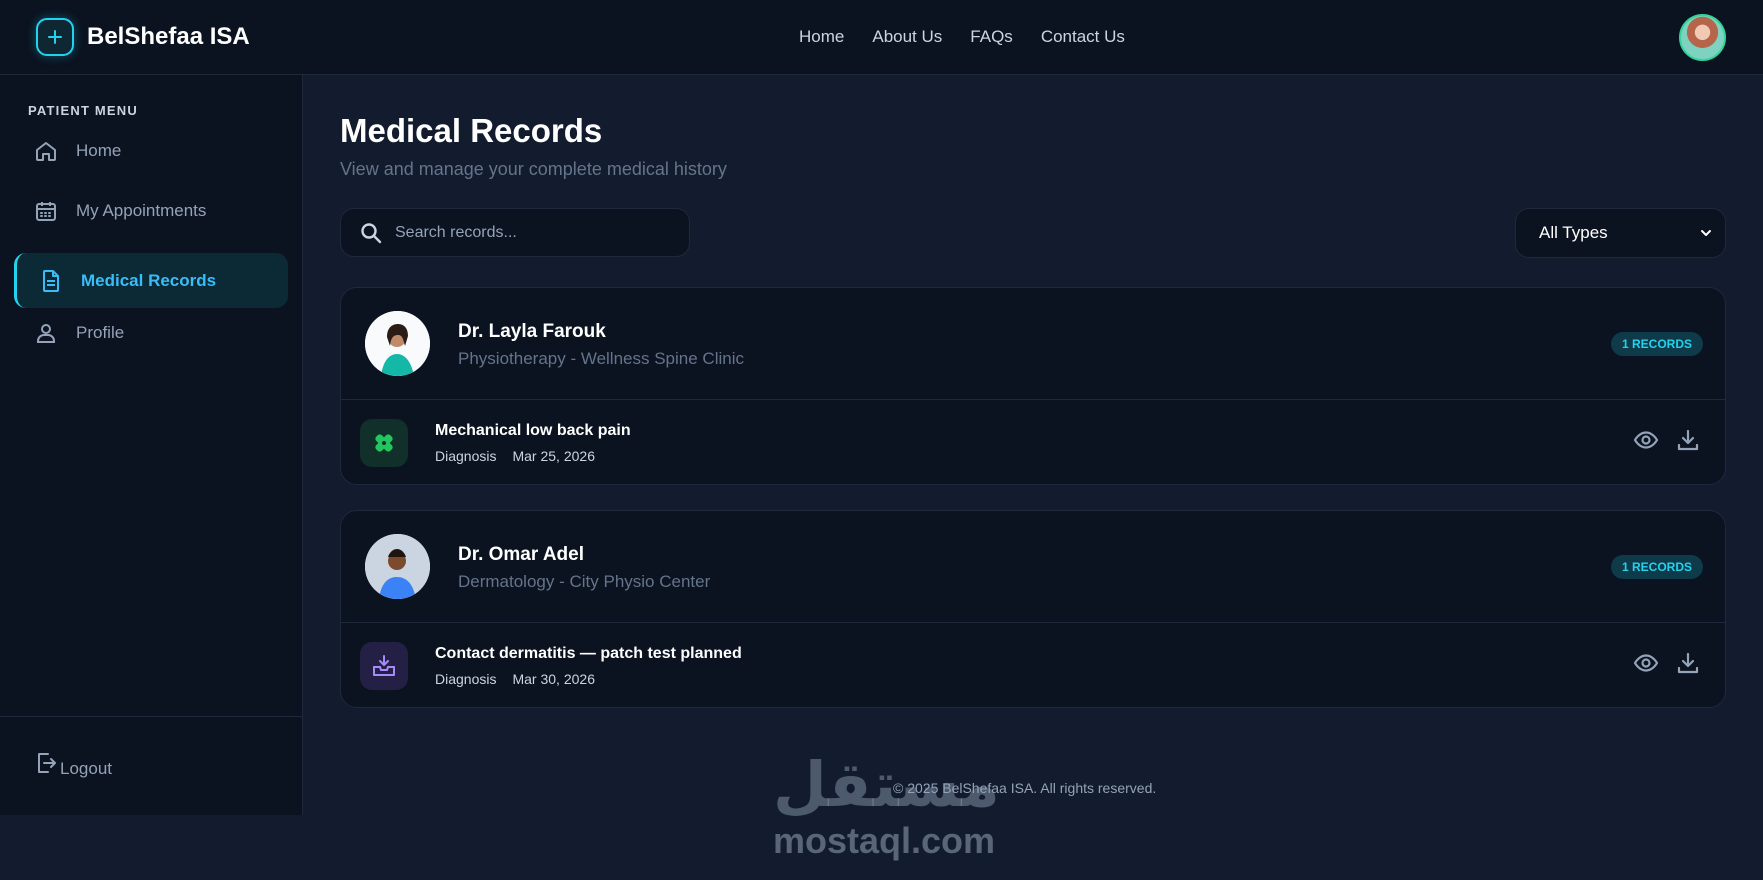 The height and width of the screenshot is (880, 1763). Describe the element at coordinates (821, 37) in the screenshot. I see `nav-link-home: Home` at that location.